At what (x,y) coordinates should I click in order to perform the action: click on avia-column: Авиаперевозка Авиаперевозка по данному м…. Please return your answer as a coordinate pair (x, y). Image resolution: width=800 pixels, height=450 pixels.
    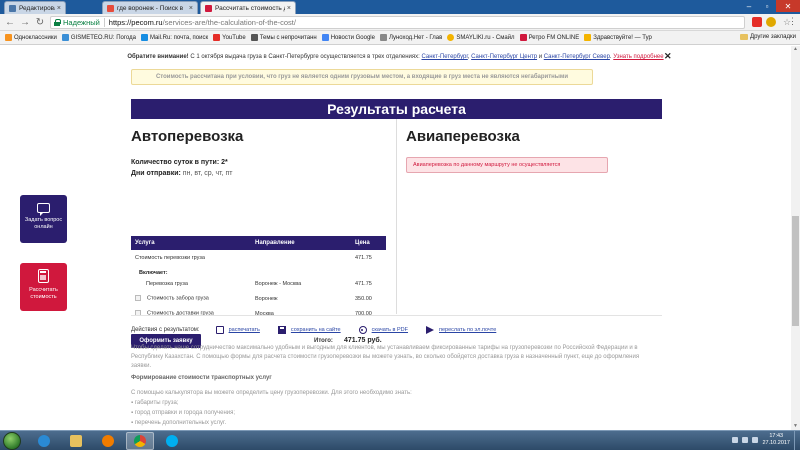
    Looking at the image, I should click on (534, 216).